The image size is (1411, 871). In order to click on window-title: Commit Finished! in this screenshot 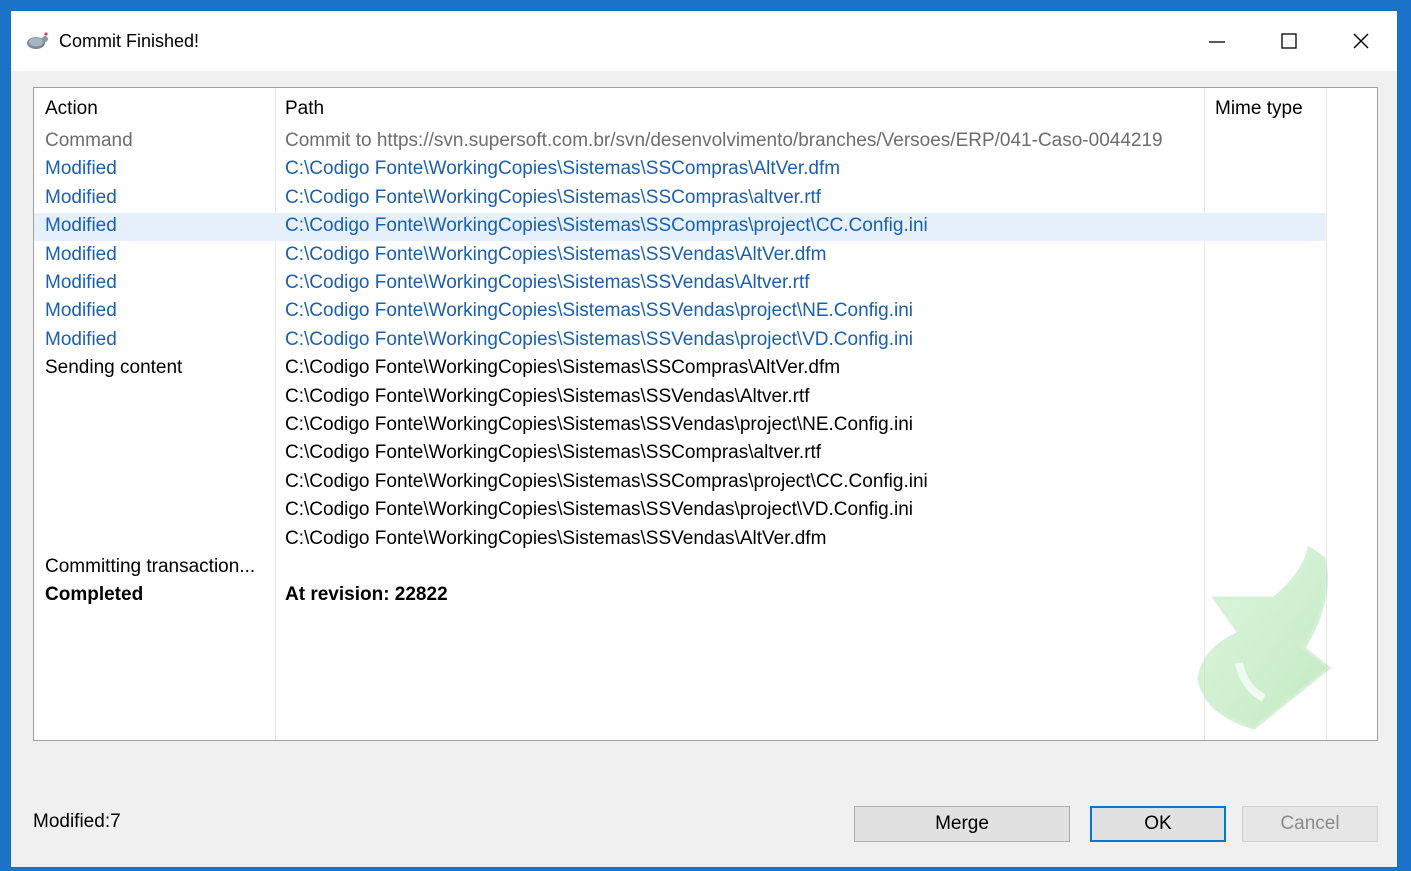, I will do `click(129, 41)`.